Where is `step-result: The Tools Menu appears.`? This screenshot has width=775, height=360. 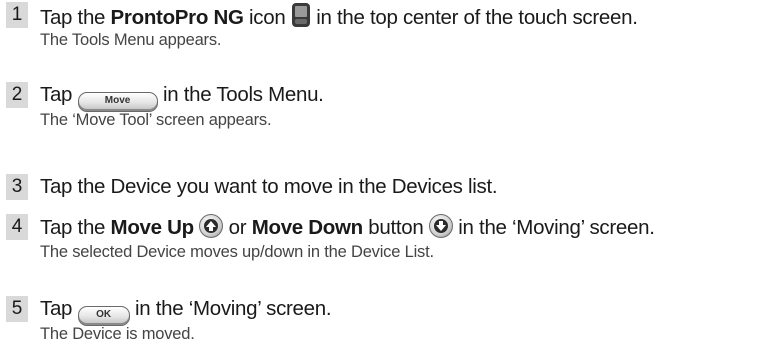 step-result: The Tools Menu appears. is located at coordinates (131, 40).